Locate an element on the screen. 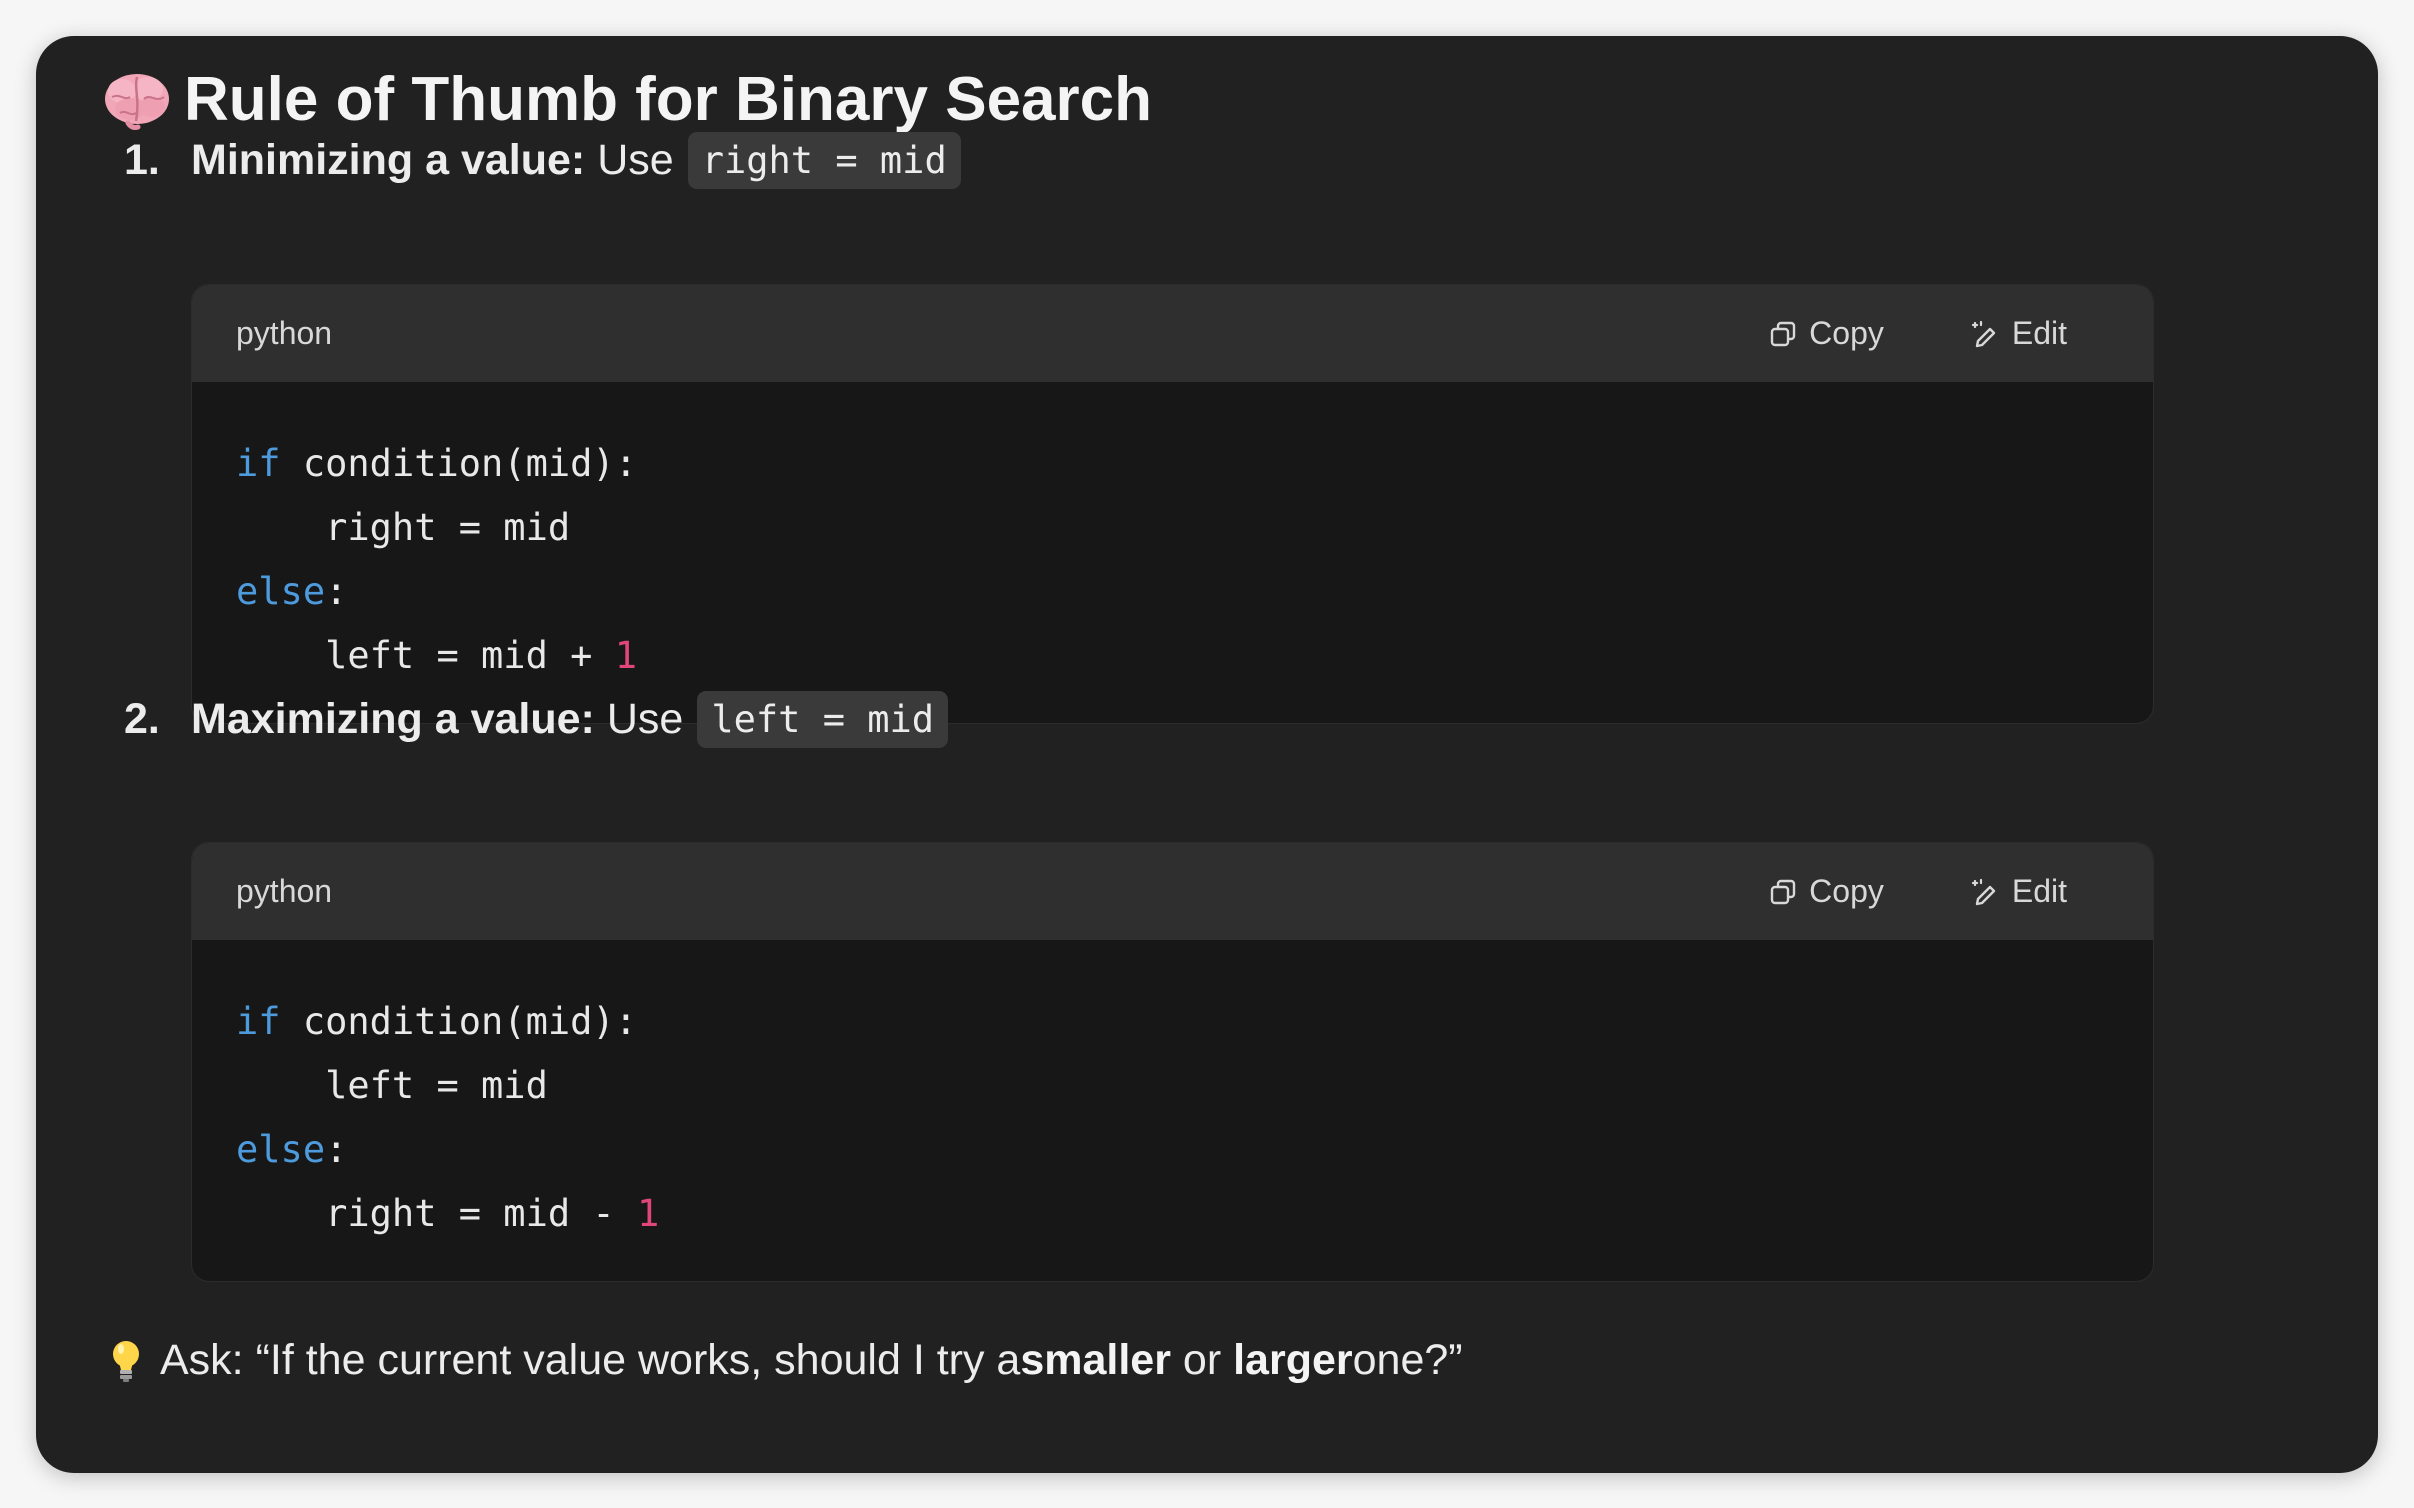 This screenshot has height=1508, width=2414. list-item-heading: Minimizing a value: is located at coordinates (388, 160).